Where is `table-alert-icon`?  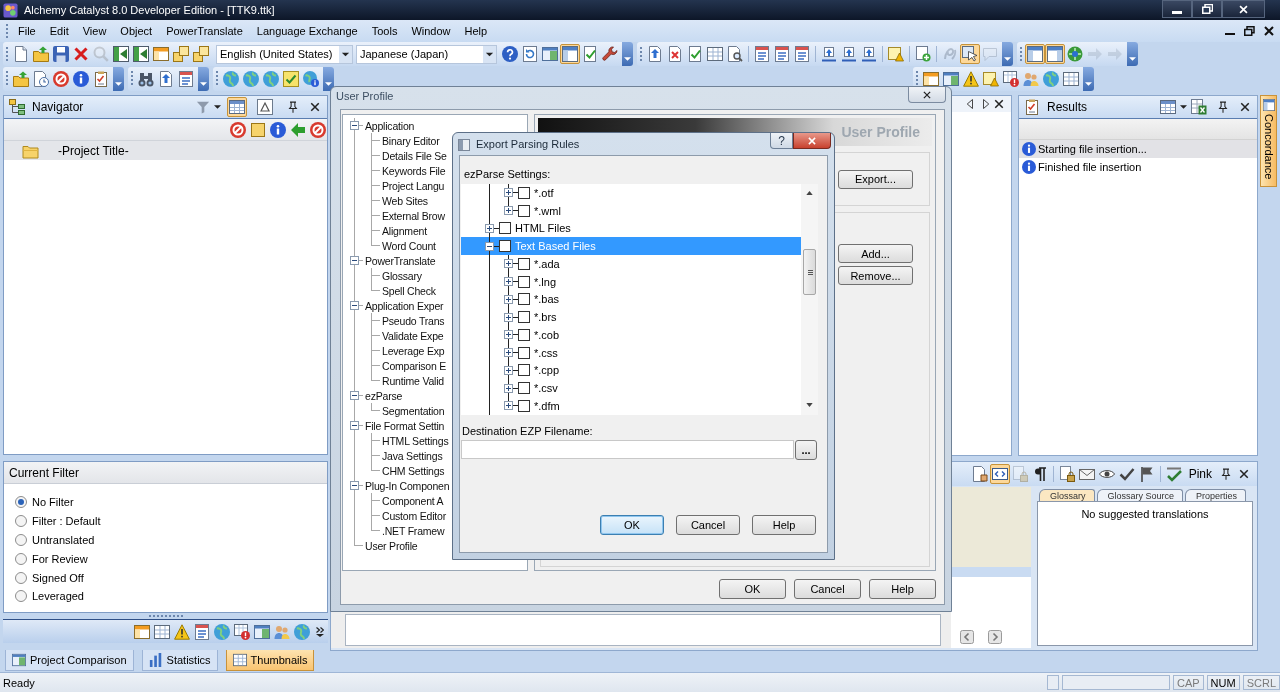 table-alert-icon is located at coordinates (242, 631).